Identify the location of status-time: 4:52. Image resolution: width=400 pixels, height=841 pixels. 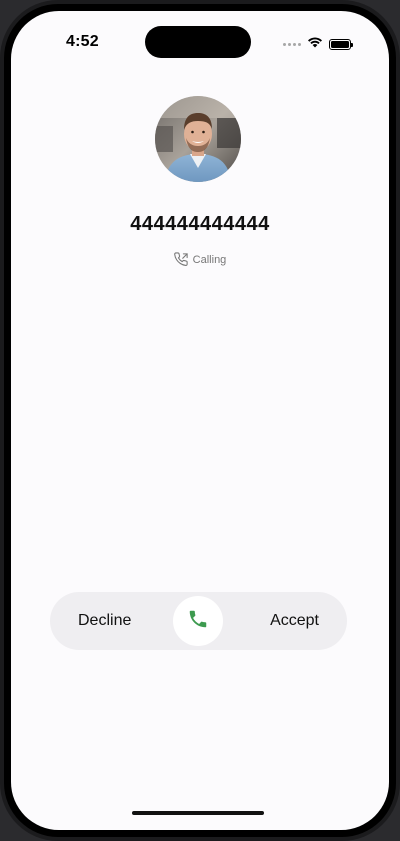
(82, 41).